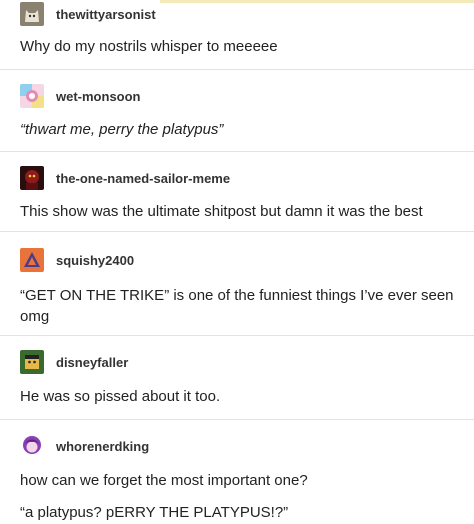  I want to click on post-text: Why do my nostrils whisper to meeeee, so click(149, 46).